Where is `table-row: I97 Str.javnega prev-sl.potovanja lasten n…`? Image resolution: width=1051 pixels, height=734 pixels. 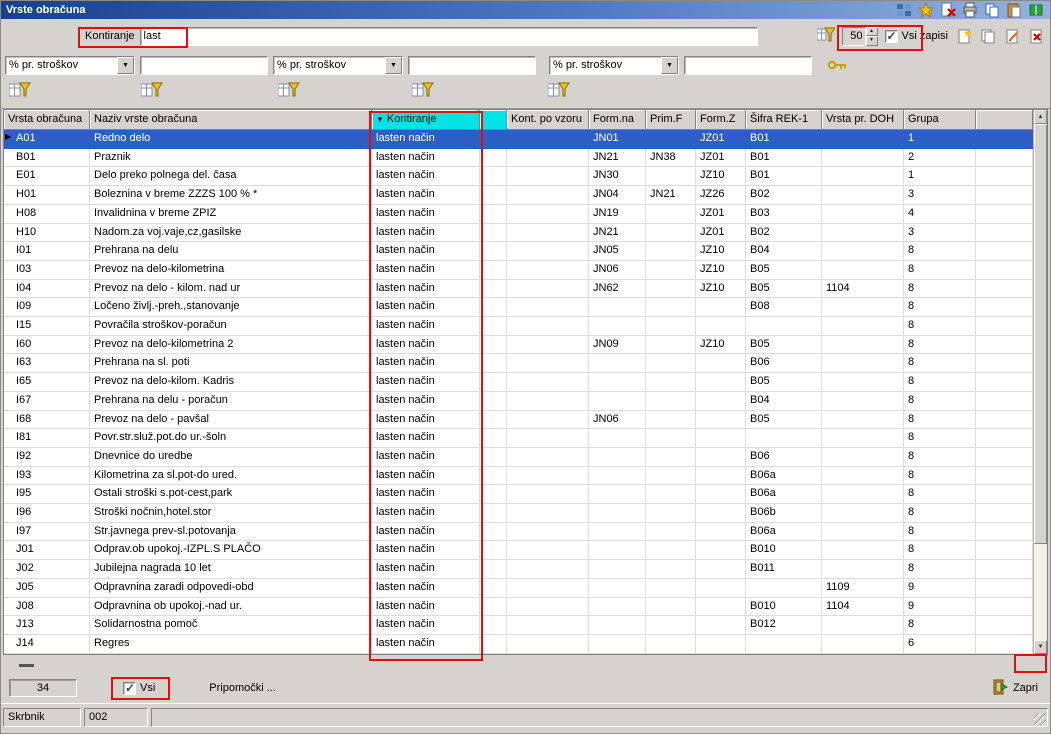
table-row: I97 Str.javnega prev-sl.potovanja lasten n… is located at coordinates (518, 532).